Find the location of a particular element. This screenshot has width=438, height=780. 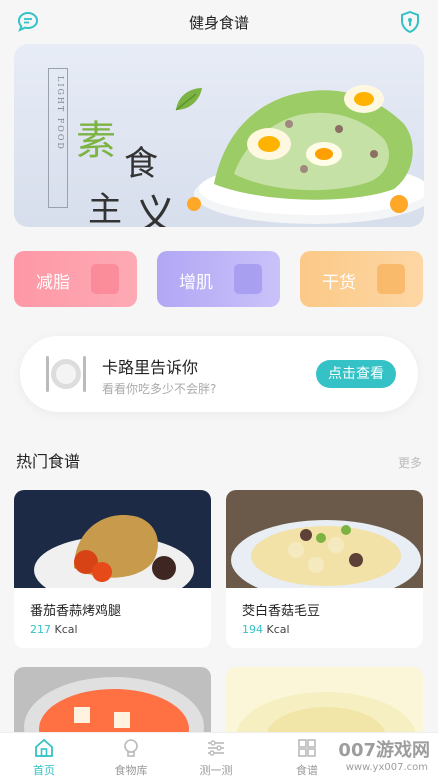

banner-char: 素 is located at coordinates (96, 141).